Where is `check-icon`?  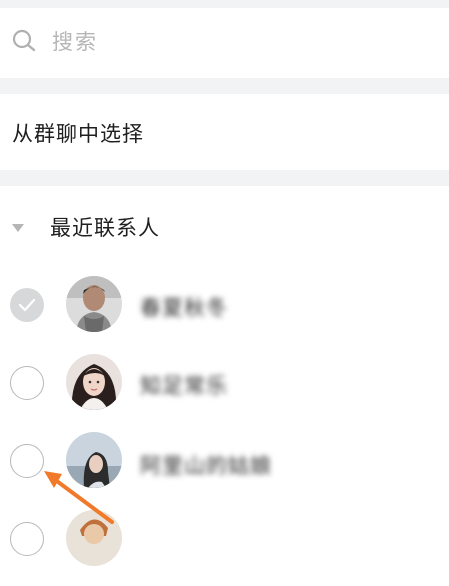
check-icon is located at coordinates (27, 305).